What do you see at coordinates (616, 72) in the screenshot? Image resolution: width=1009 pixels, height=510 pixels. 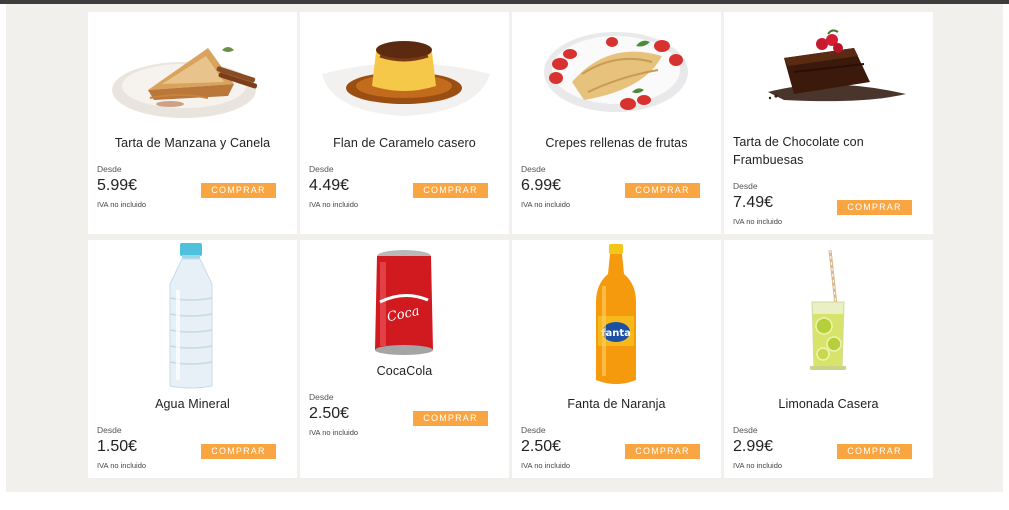 I see `crepes-icon` at bounding box center [616, 72].